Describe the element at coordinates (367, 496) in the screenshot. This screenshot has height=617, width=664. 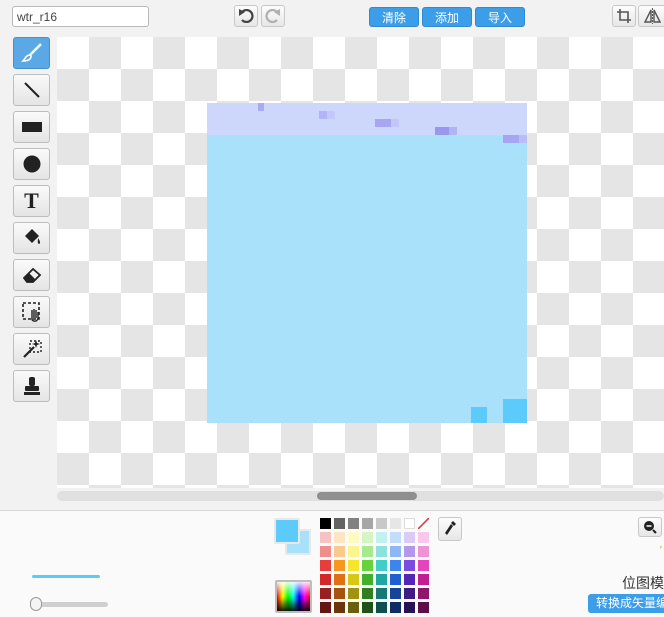
I see `scrollbar-thumb` at that location.